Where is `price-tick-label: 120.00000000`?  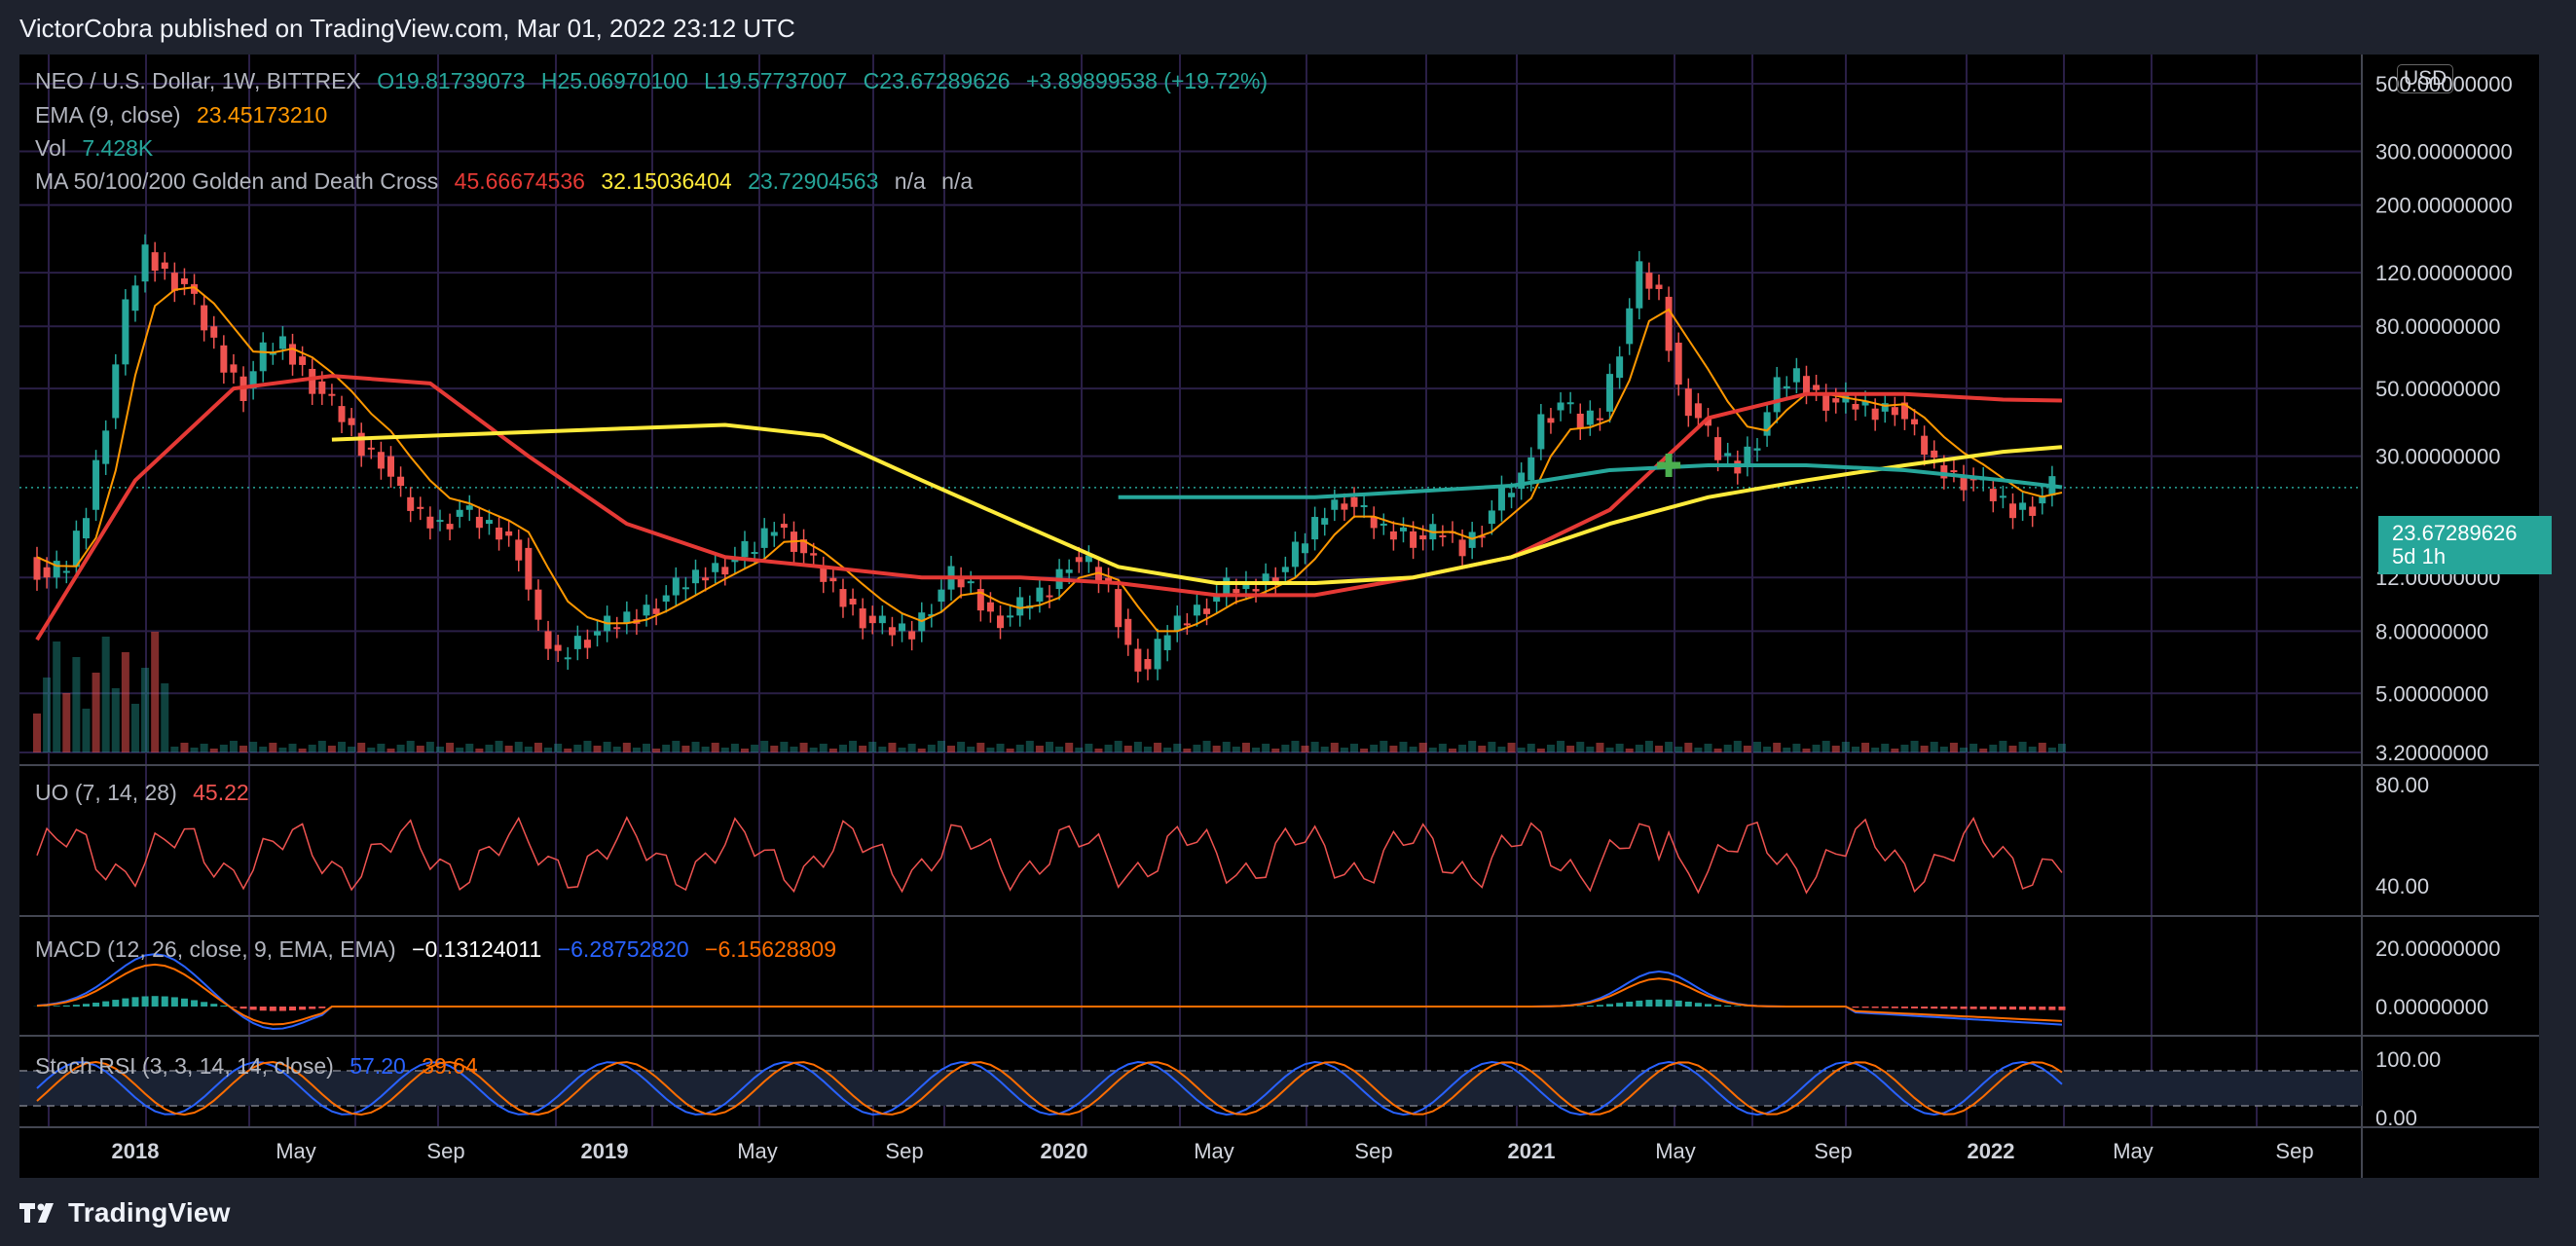
price-tick-label: 120.00000000 is located at coordinates (2444, 273).